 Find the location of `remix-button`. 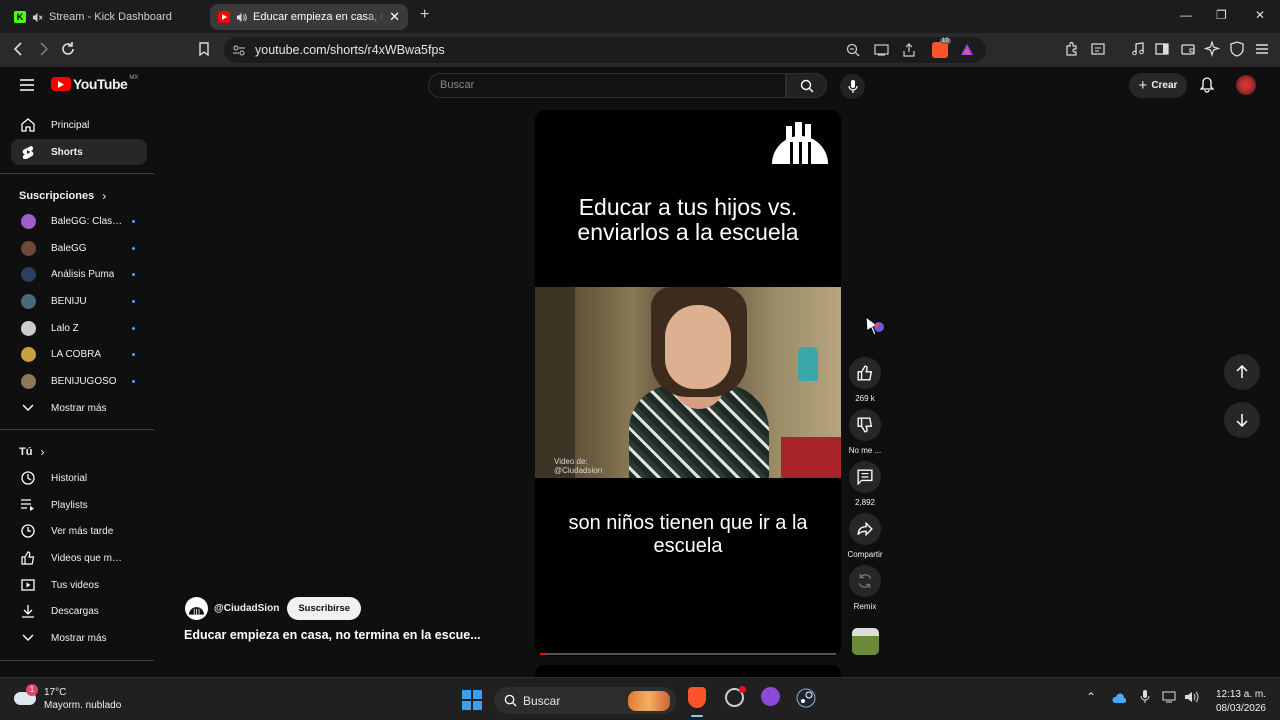

remix-button is located at coordinates (865, 581).